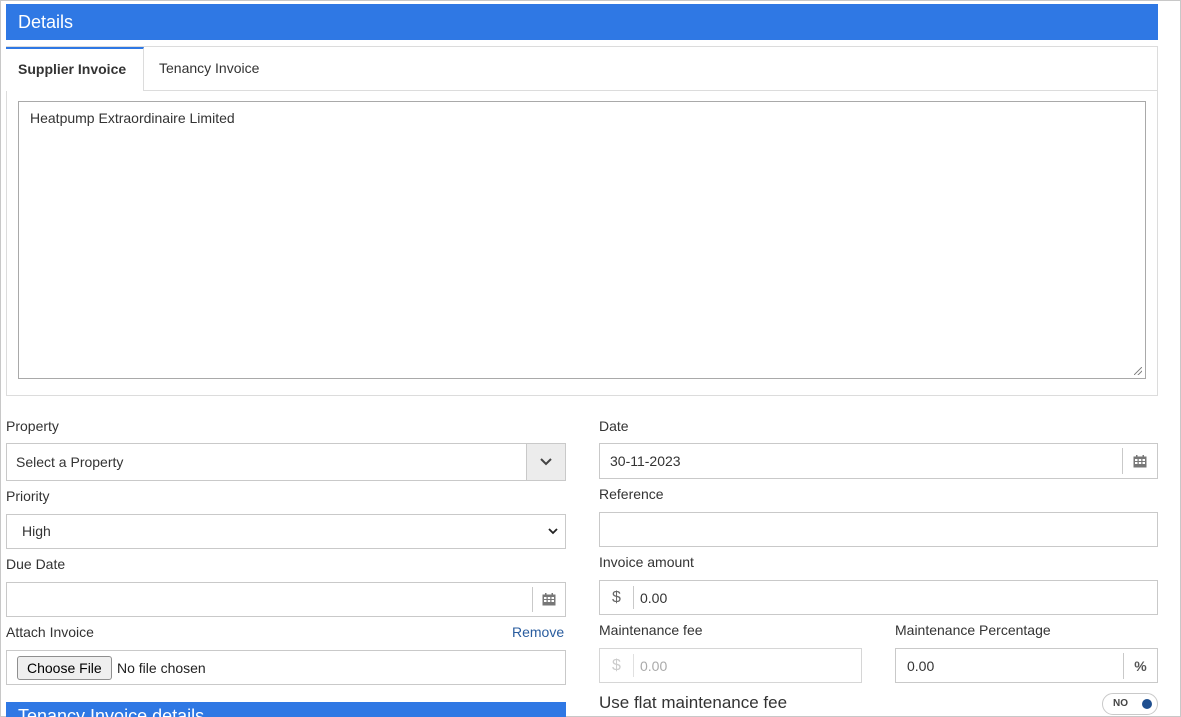 Image resolution: width=1181 pixels, height=717 pixels. What do you see at coordinates (72, 69) in the screenshot?
I see `tab-supplier-invoice-label: Supplier Invoice` at bounding box center [72, 69].